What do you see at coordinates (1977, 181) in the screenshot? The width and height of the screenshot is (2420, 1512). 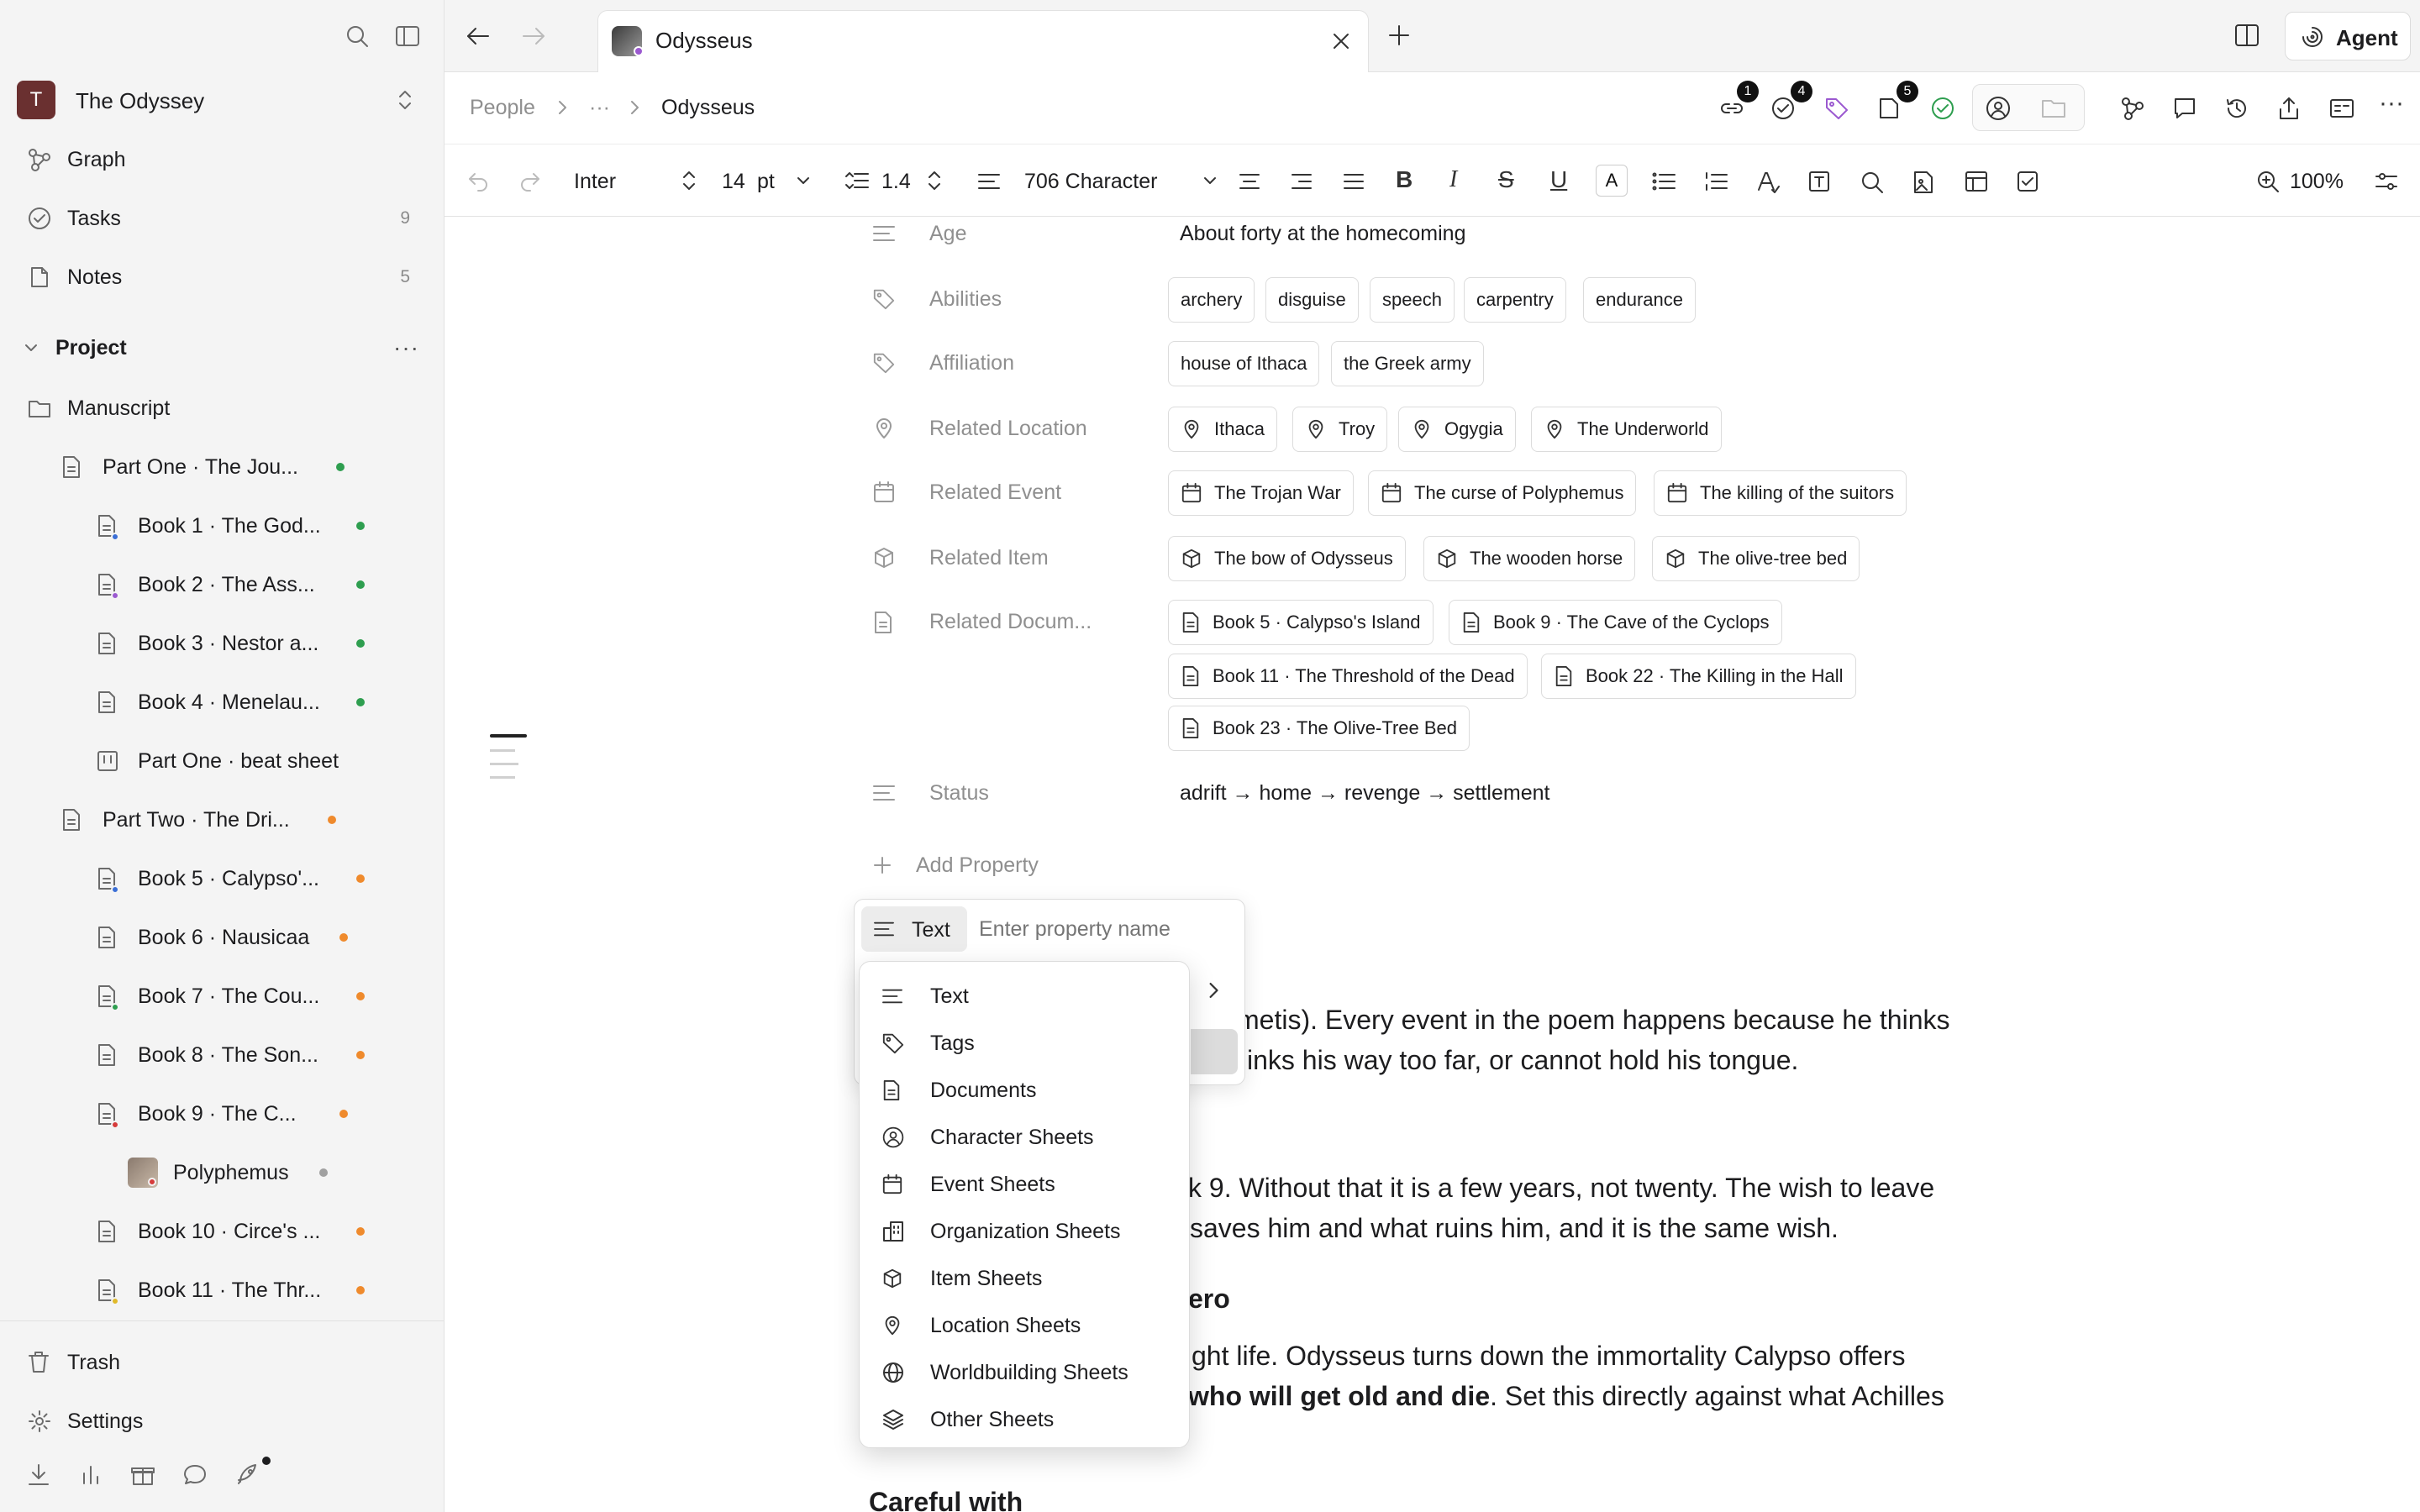 I see `table-icon` at bounding box center [1977, 181].